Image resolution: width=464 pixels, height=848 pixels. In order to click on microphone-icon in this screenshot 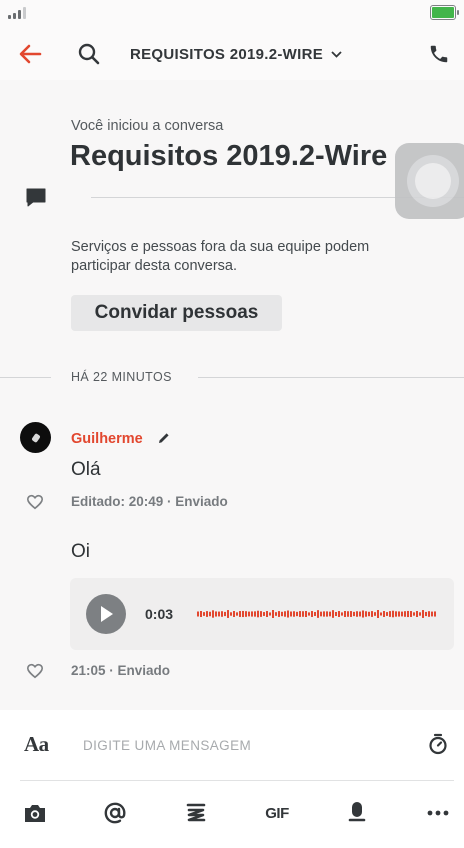, I will do `click(357, 812)`.